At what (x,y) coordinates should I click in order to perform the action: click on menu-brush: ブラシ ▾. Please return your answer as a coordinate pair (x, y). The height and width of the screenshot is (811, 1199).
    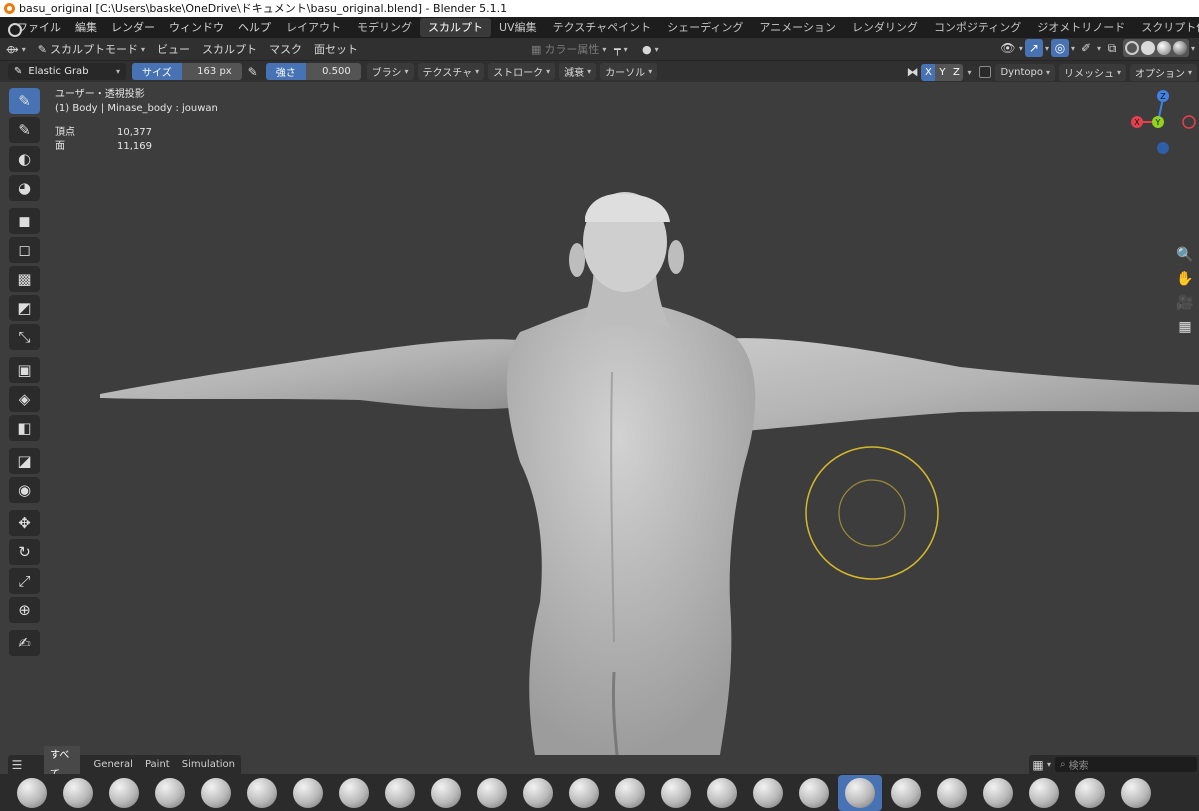
    Looking at the image, I should click on (390, 71).